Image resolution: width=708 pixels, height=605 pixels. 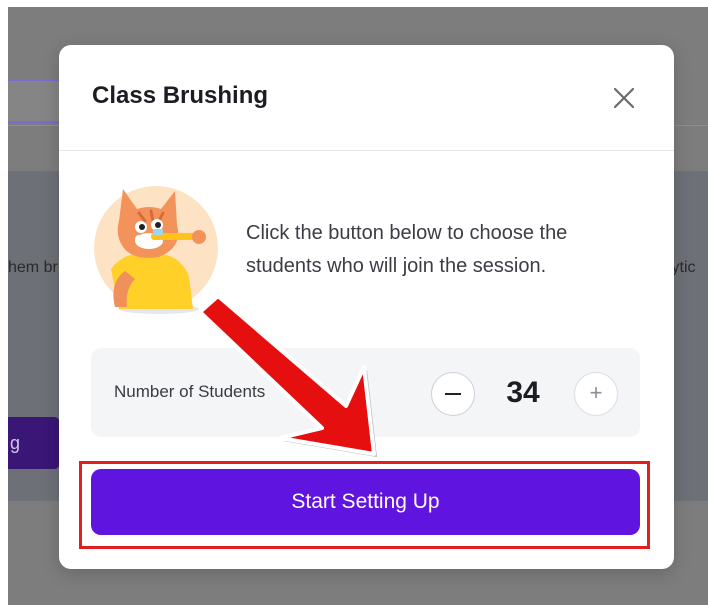 What do you see at coordinates (523, 392) in the screenshot?
I see `student-count-value: 34` at bounding box center [523, 392].